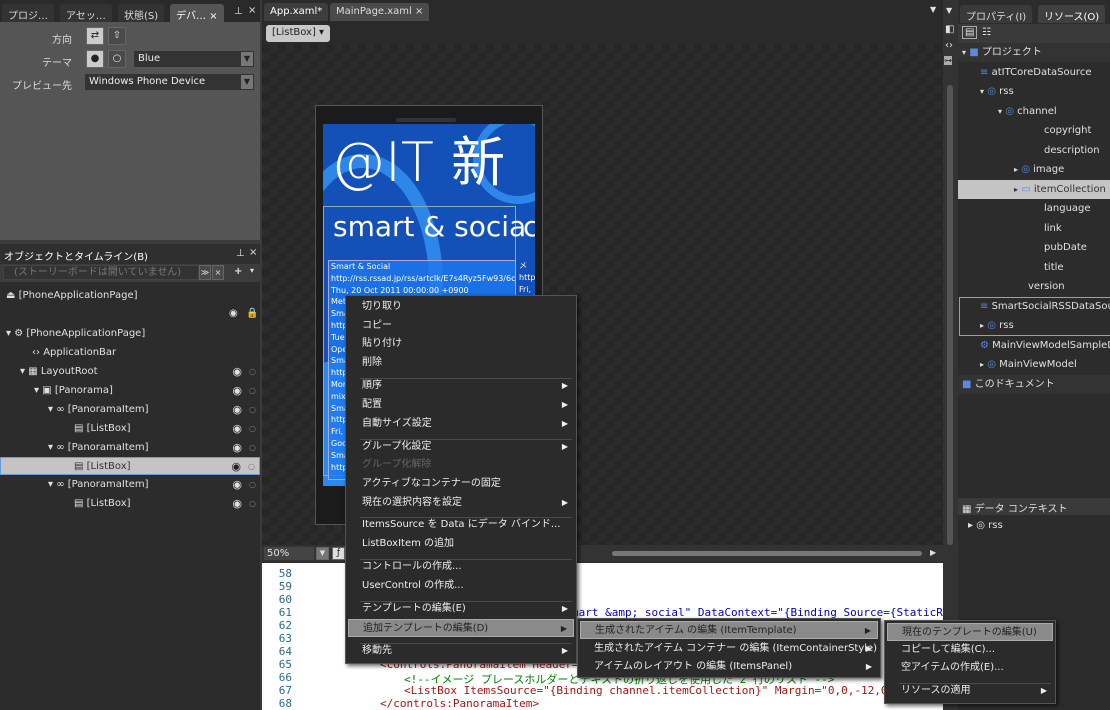 This screenshot has height=710, width=1110. What do you see at coordinates (986, 32) in the screenshot?
I see `details-mode-icon: ☷` at bounding box center [986, 32].